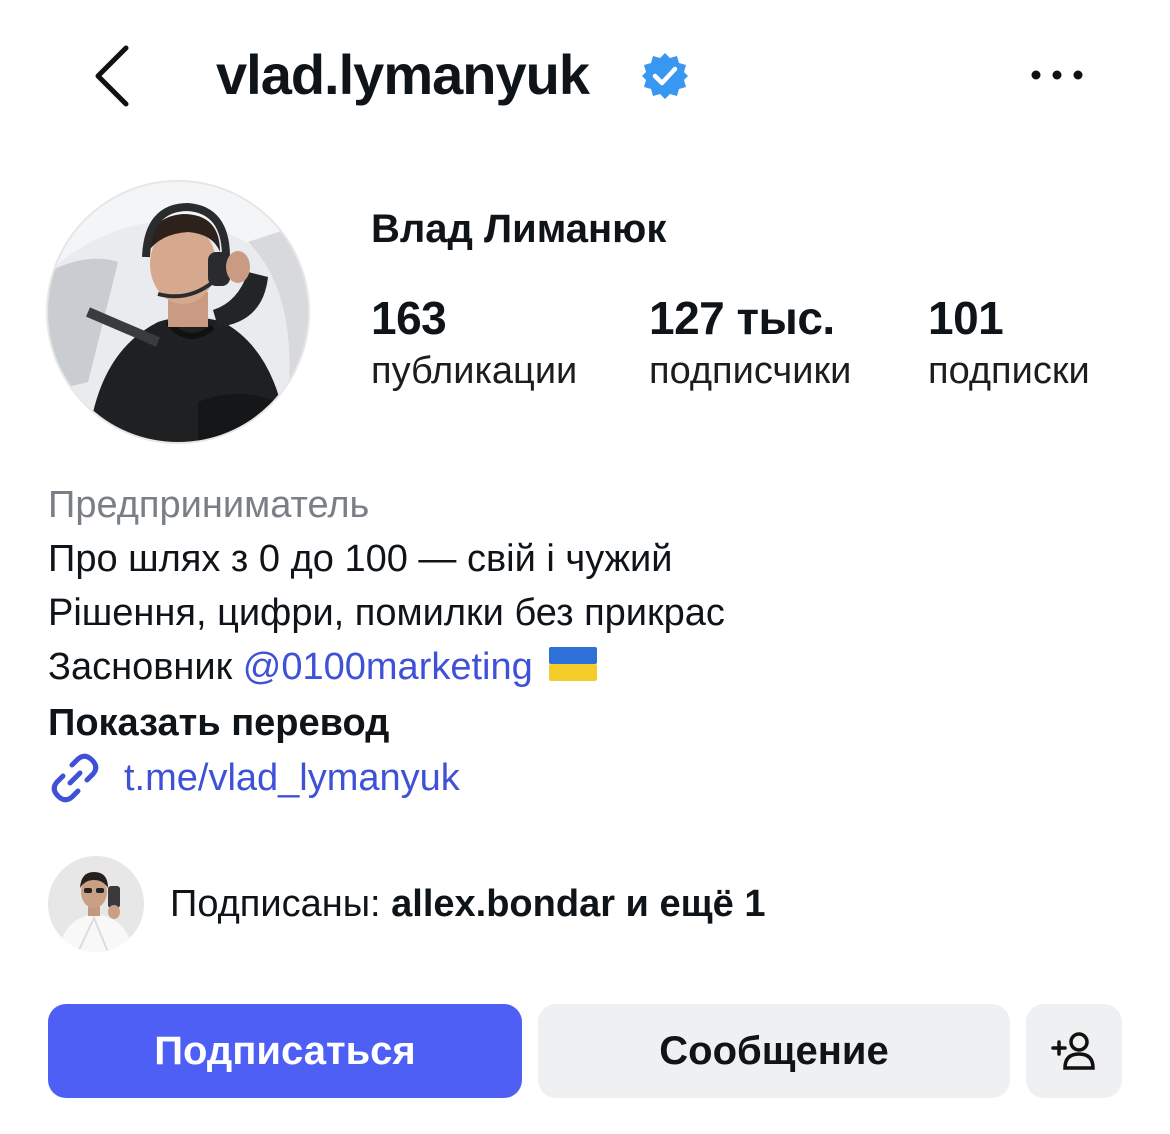  What do you see at coordinates (96, 904) in the screenshot?
I see `followed-by-avatar` at bounding box center [96, 904].